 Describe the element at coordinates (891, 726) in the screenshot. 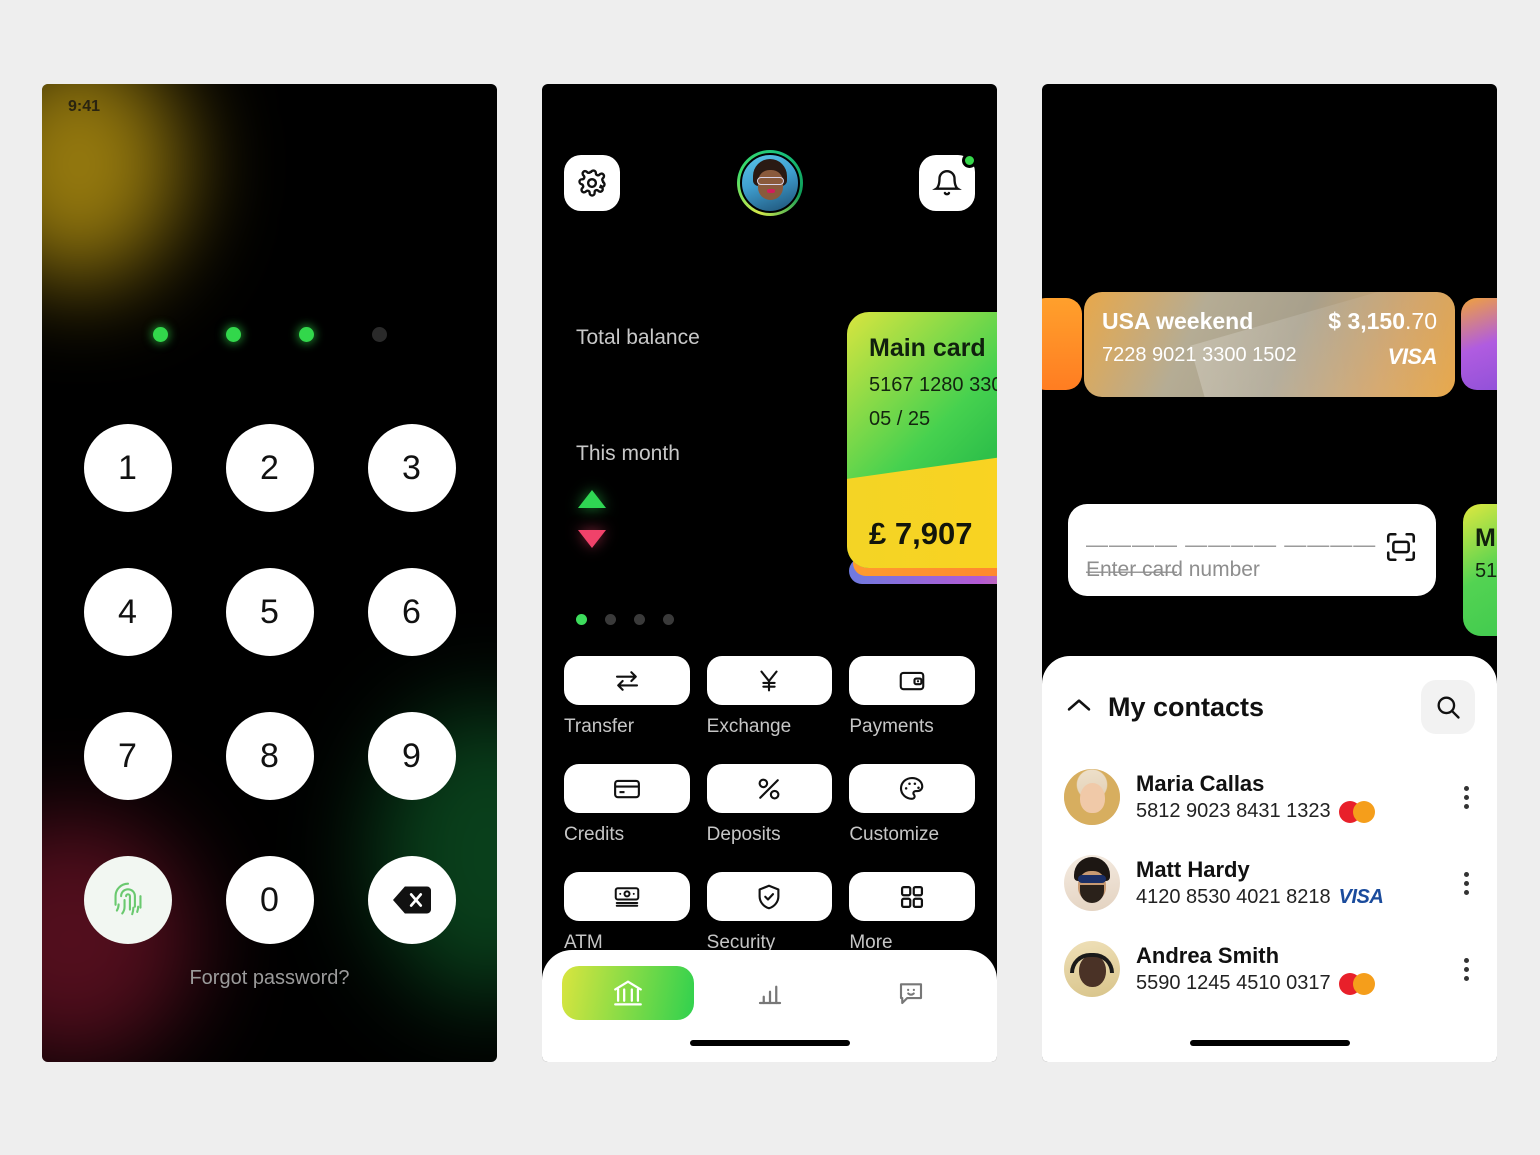

I see `action-label: Payments` at that location.